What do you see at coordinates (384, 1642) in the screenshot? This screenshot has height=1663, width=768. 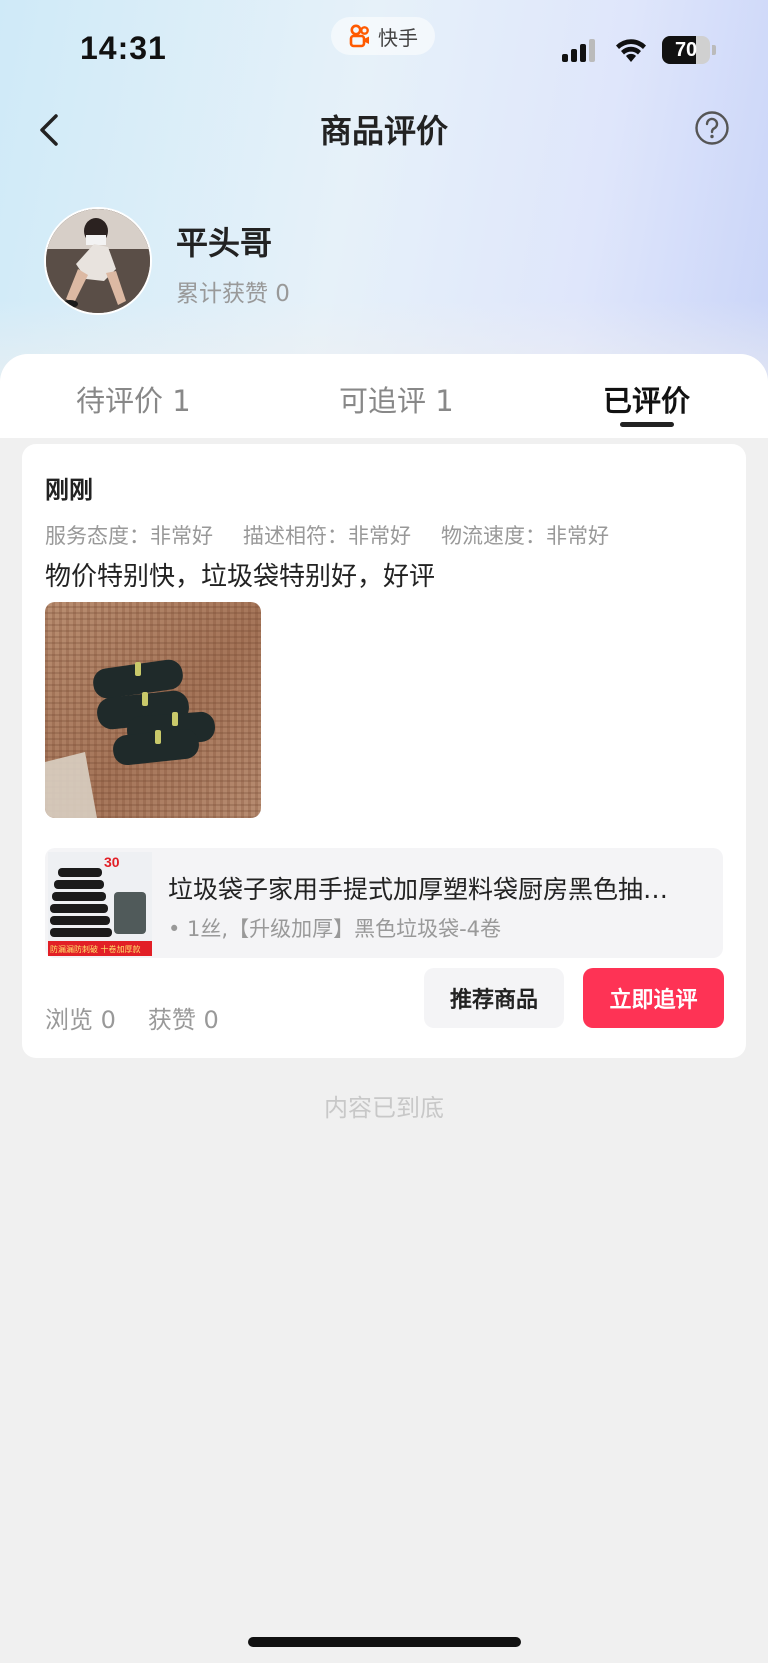 I see `home-indicator` at bounding box center [384, 1642].